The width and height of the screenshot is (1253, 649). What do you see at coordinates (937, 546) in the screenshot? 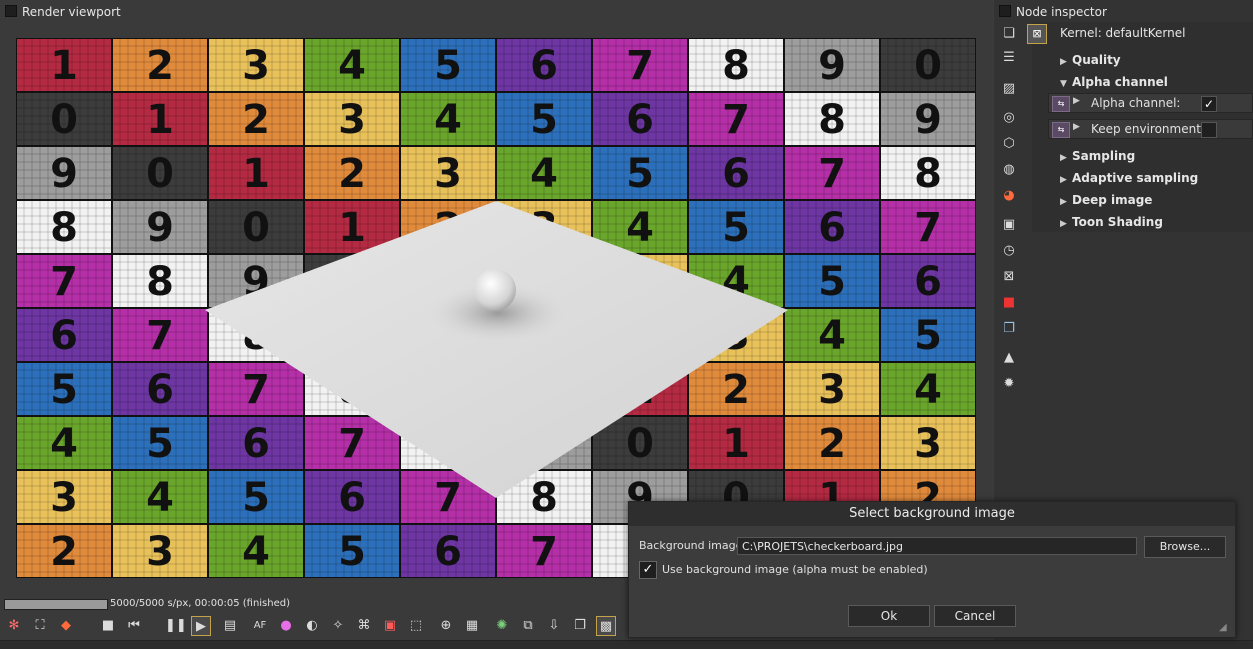
I see `background-image-input` at bounding box center [937, 546].